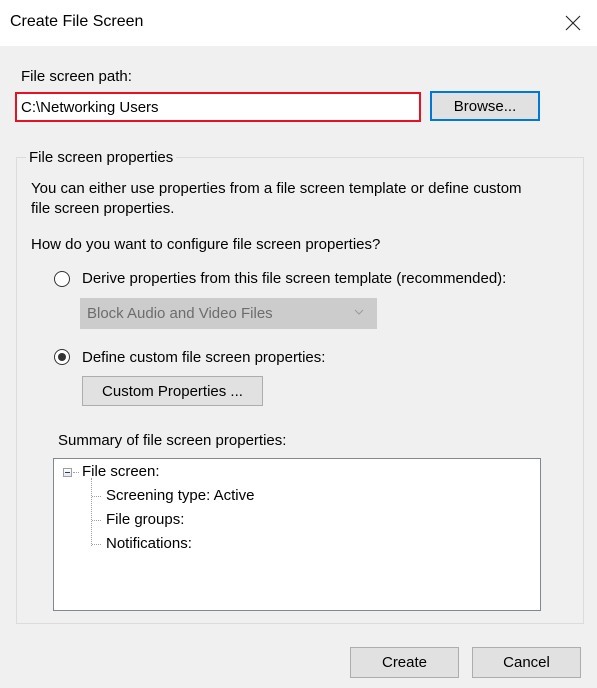 This screenshot has width=597, height=688. Describe the element at coordinates (203, 357) in the screenshot. I see `define-custom-label: Define custom file screen properties:` at that location.